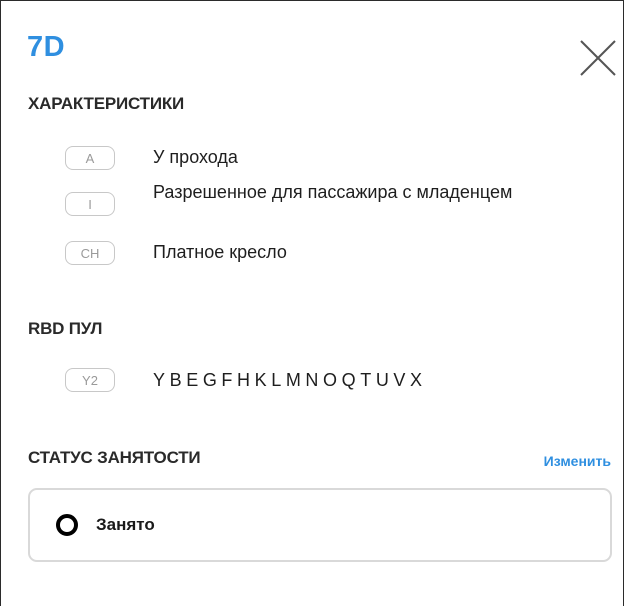 This screenshot has width=626, height=608. What do you see at coordinates (90, 253) in the screenshot?
I see `characteristic-code-badge: CH` at bounding box center [90, 253].